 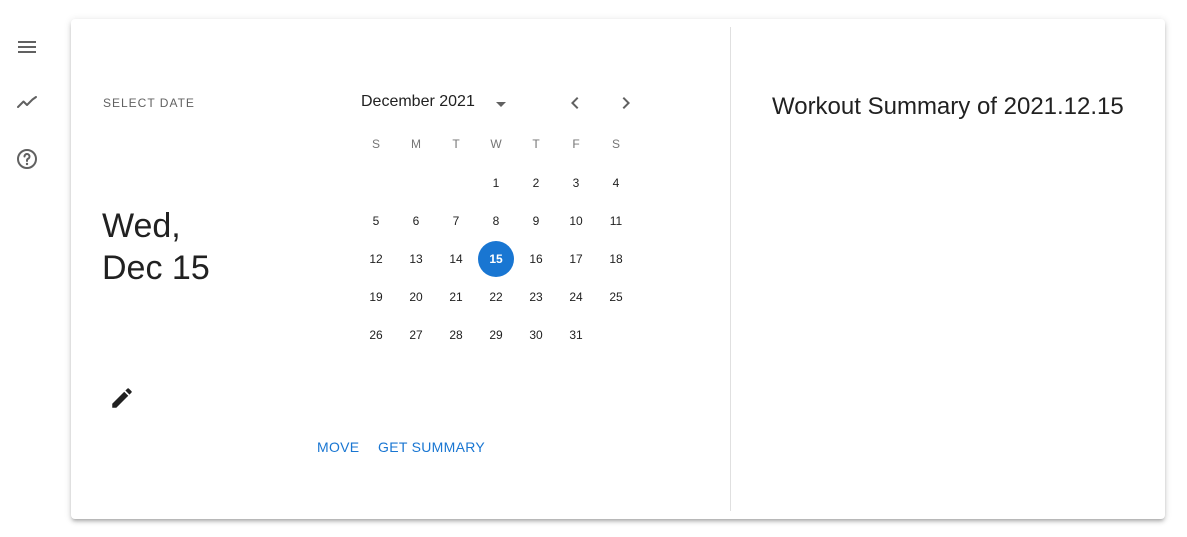 I want to click on calendar-day: 16, so click(x=536, y=259).